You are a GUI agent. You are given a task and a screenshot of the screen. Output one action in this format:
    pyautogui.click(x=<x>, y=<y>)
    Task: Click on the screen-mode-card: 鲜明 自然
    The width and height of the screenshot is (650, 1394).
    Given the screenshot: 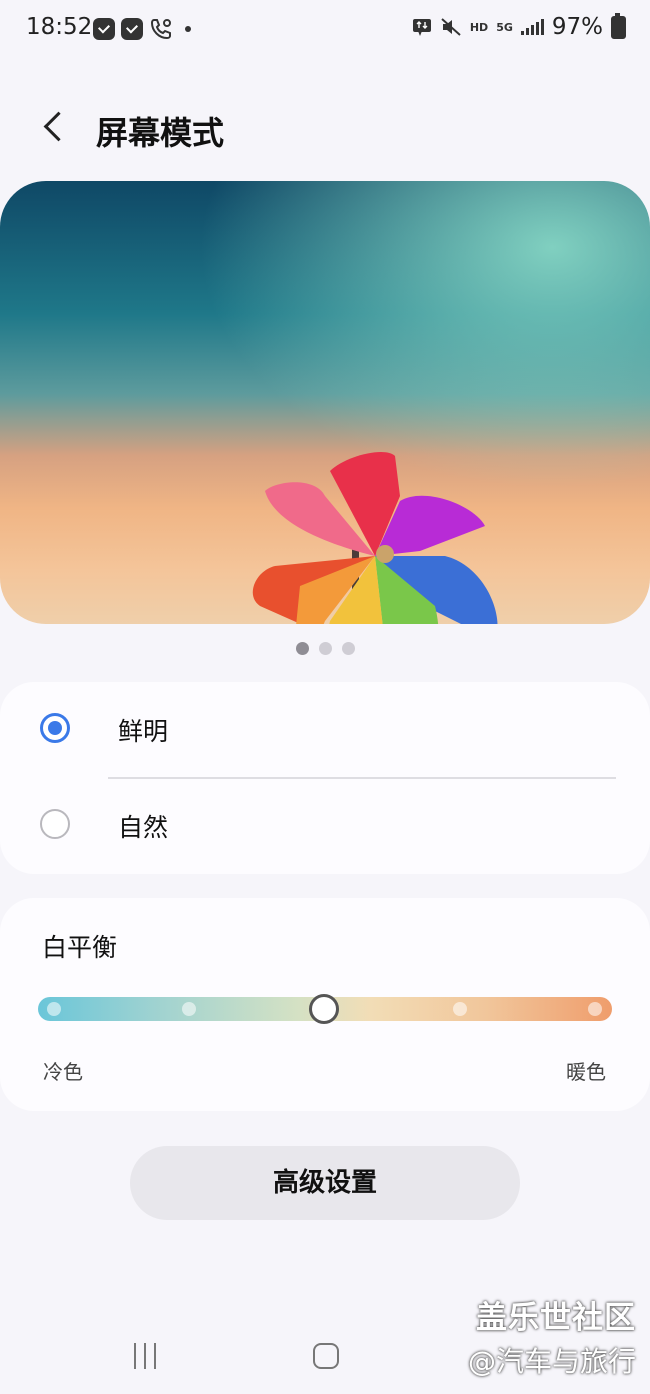 What is the action you would take?
    pyautogui.click(x=325, y=778)
    